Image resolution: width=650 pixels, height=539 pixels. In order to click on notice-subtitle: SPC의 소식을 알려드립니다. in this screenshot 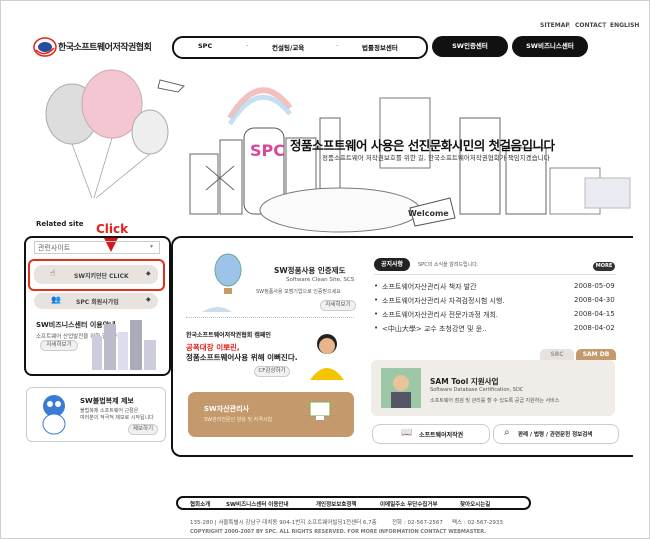, I will do `click(448, 265)`.